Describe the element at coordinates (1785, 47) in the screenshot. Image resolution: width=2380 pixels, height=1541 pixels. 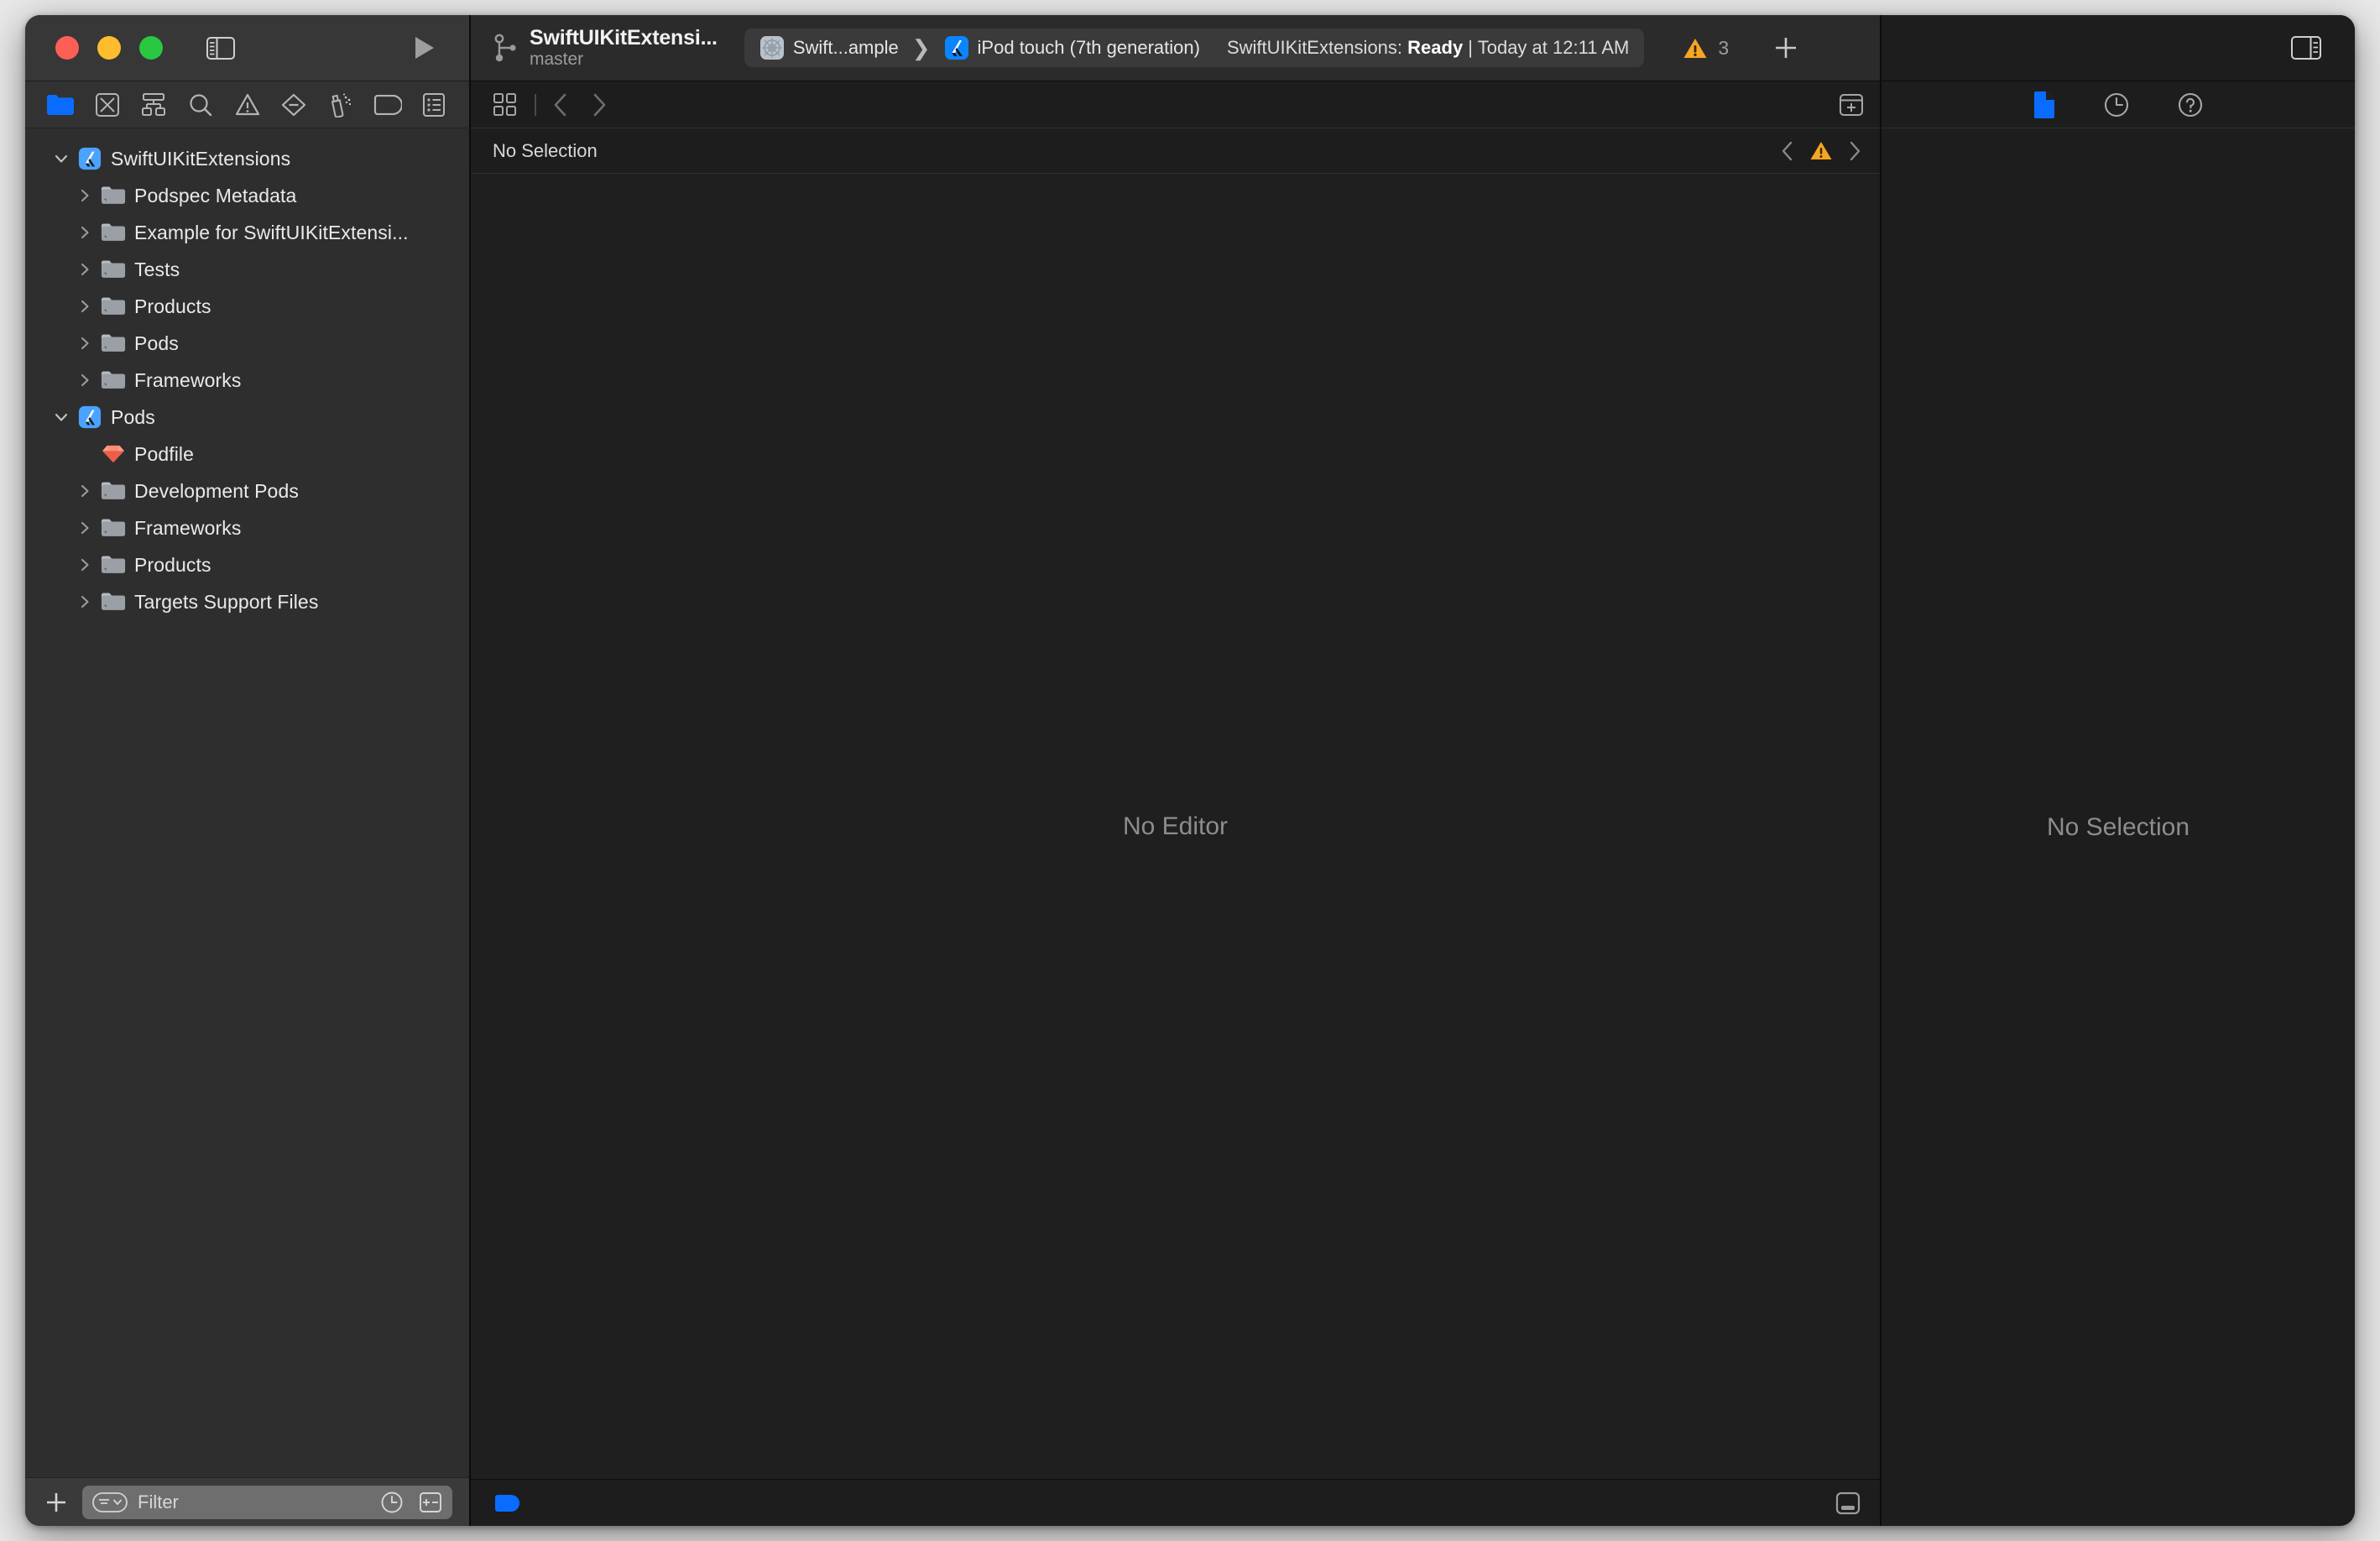
I see `add-button` at that location.